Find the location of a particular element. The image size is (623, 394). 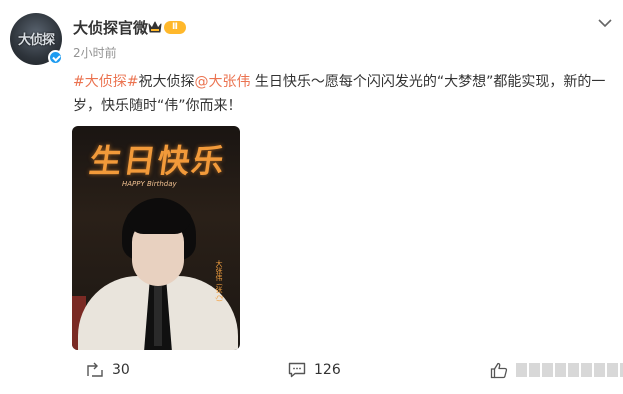

mention-link: @大张伟 is located at coordinates (222, 82).